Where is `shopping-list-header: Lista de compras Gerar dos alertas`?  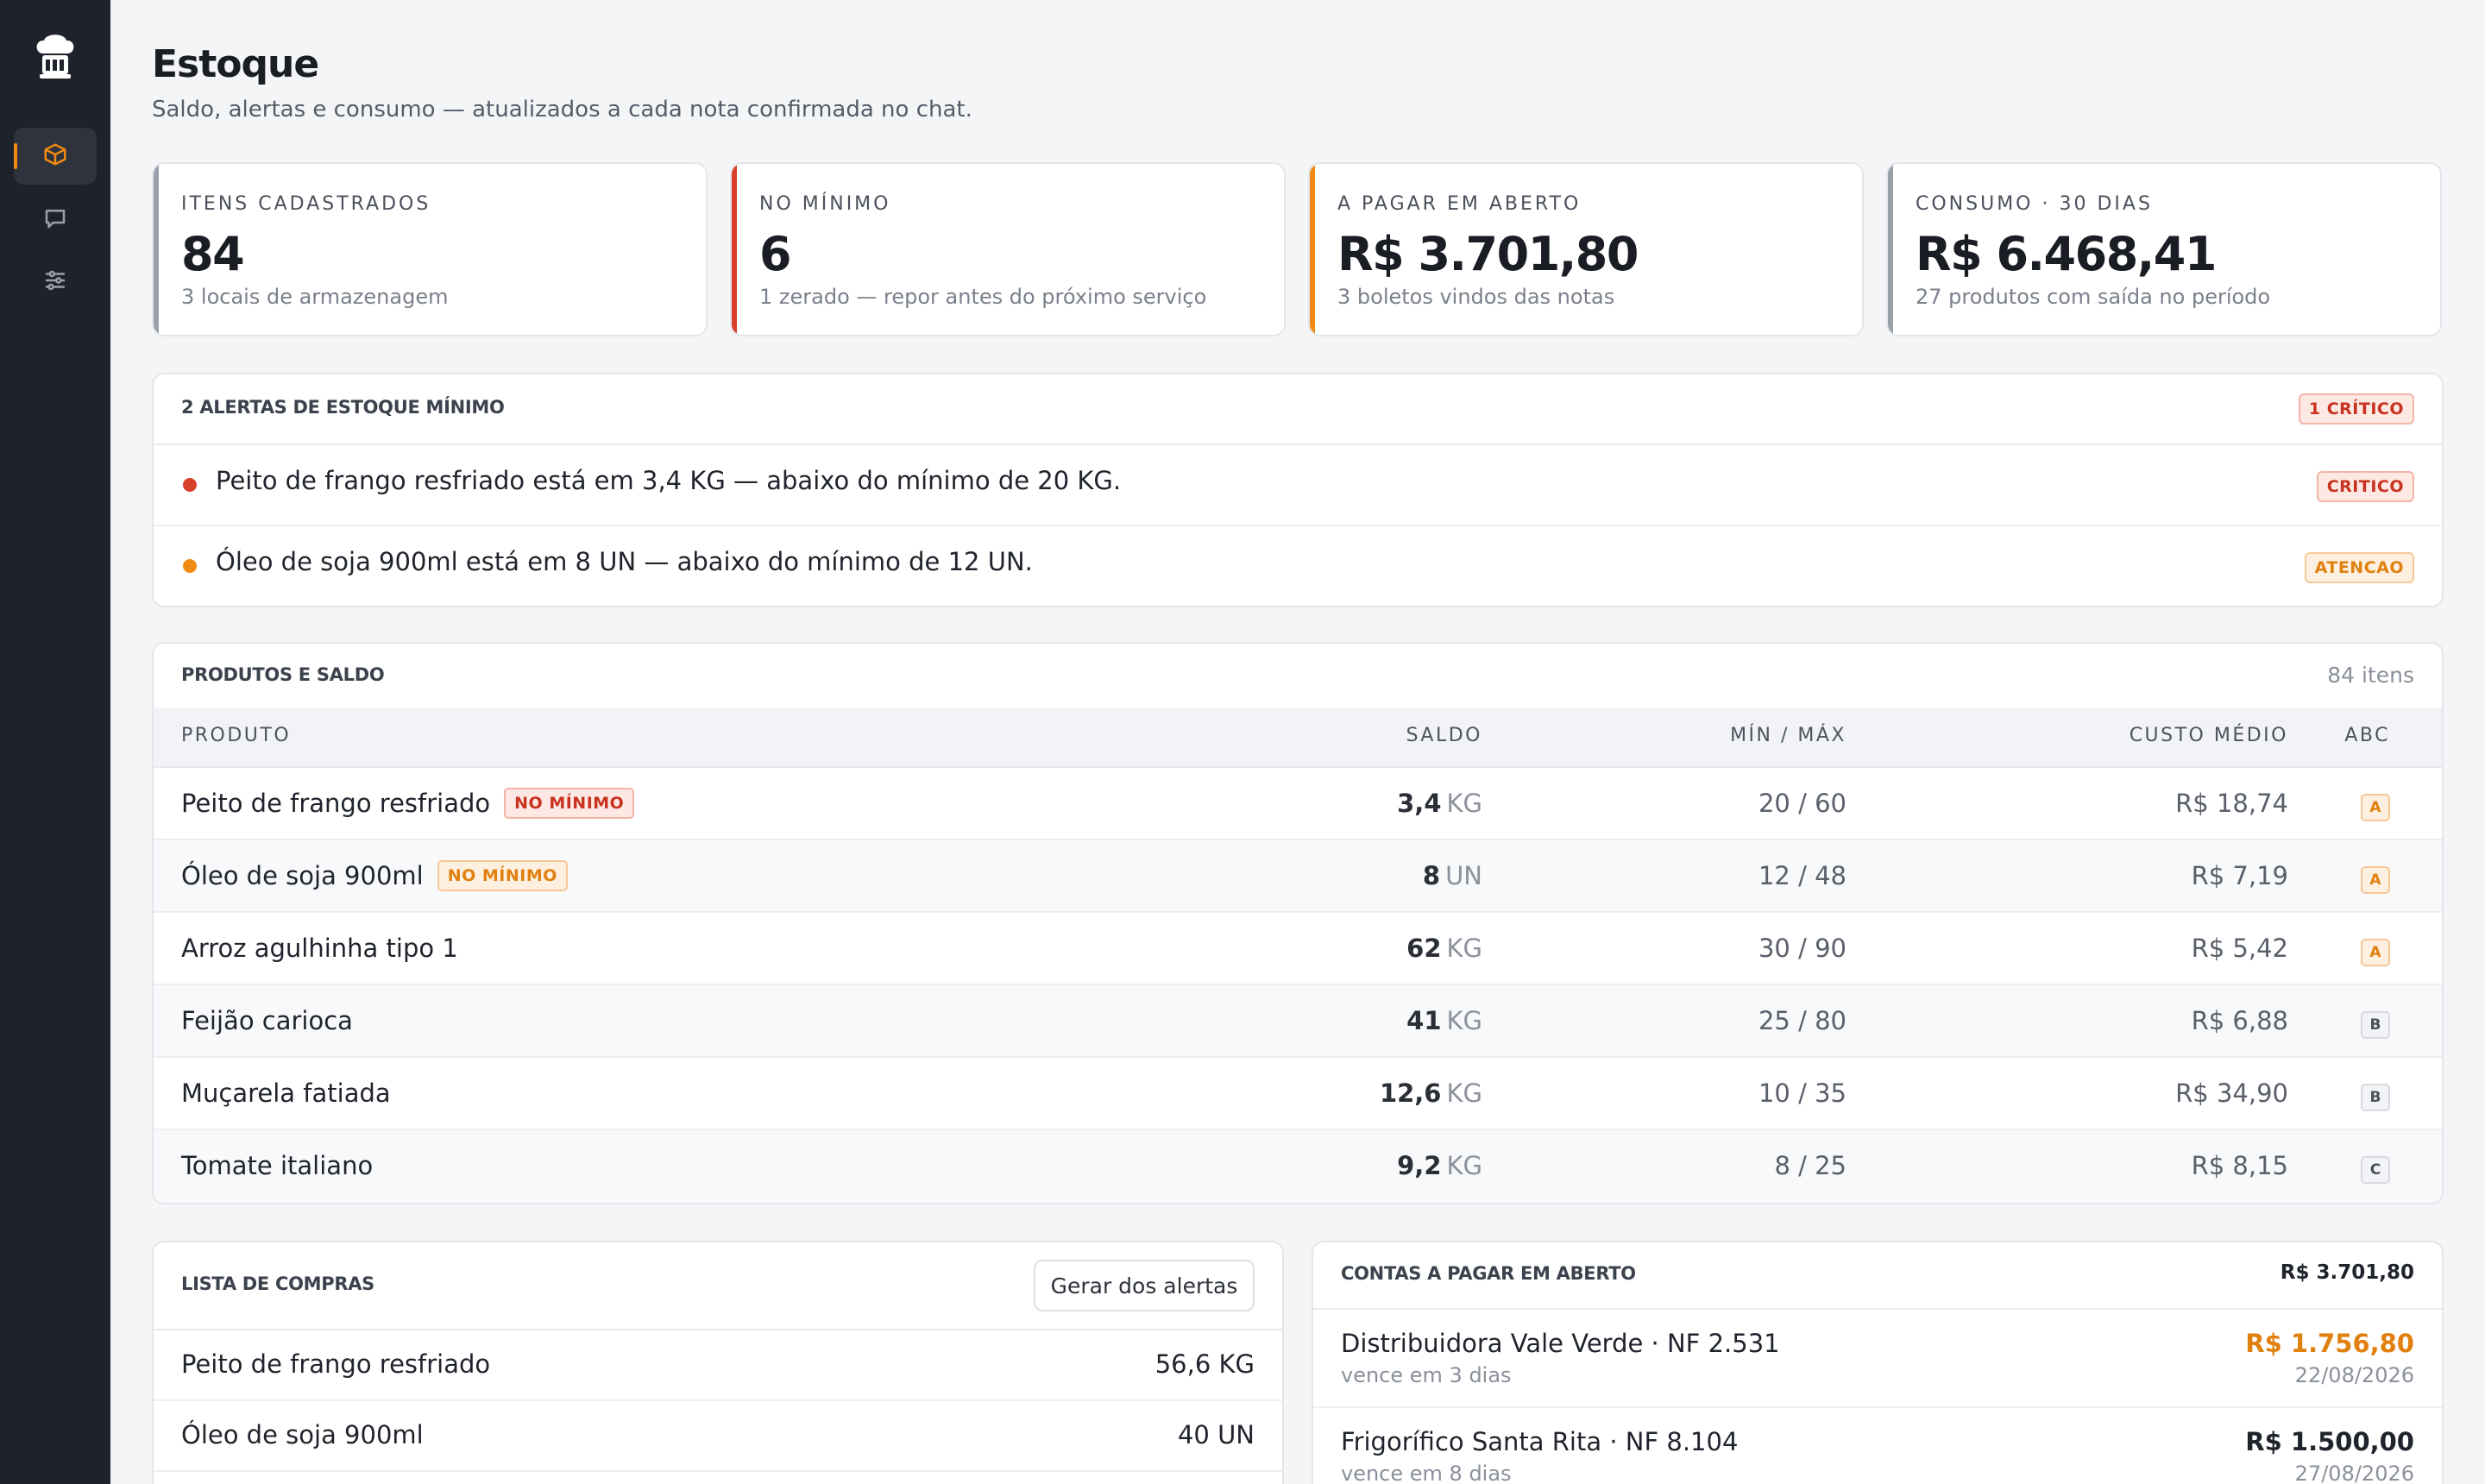 shopping-list-header: Lista de compras Gerar dos alertas is located at coordinates (718, 1286).